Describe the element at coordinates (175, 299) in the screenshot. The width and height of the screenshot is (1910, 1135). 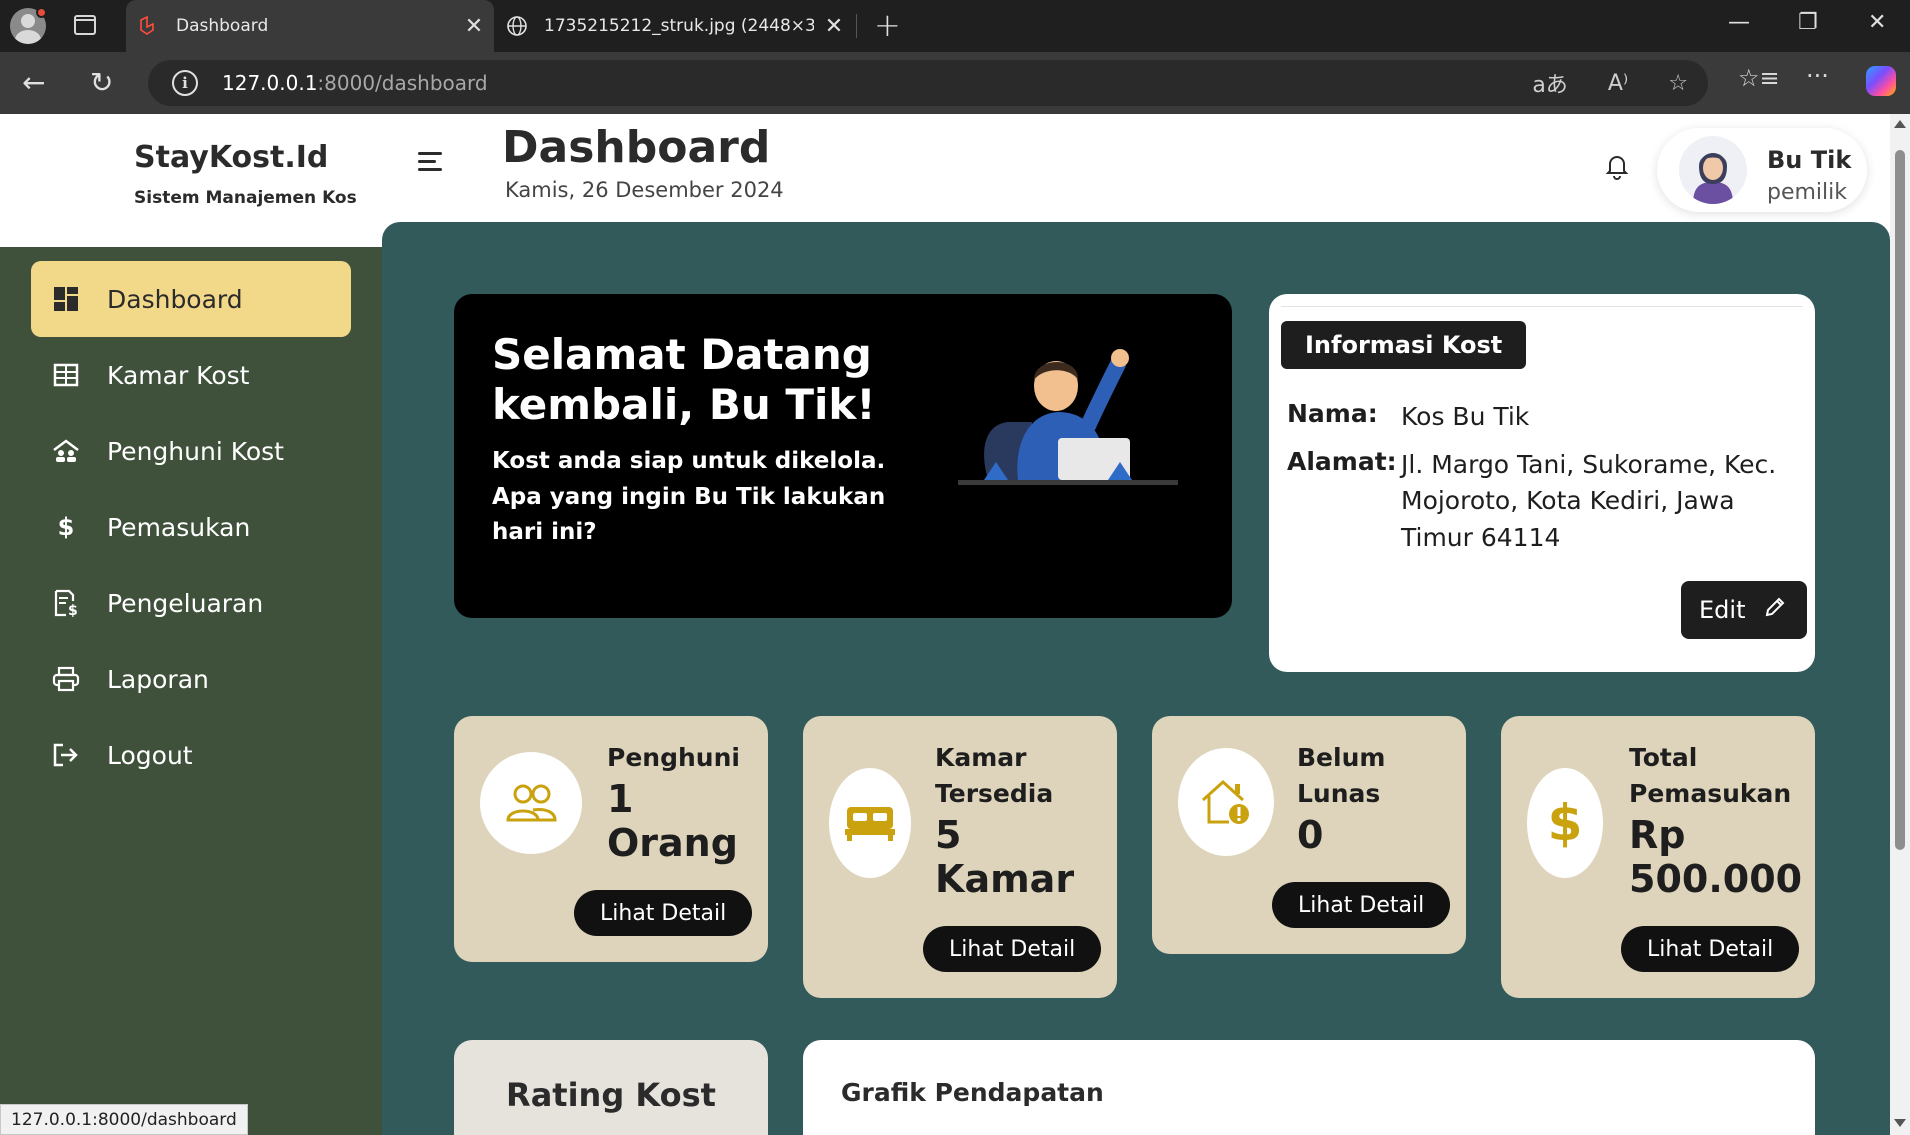
I see `sidebar-item-label: Dashboard` at that location.